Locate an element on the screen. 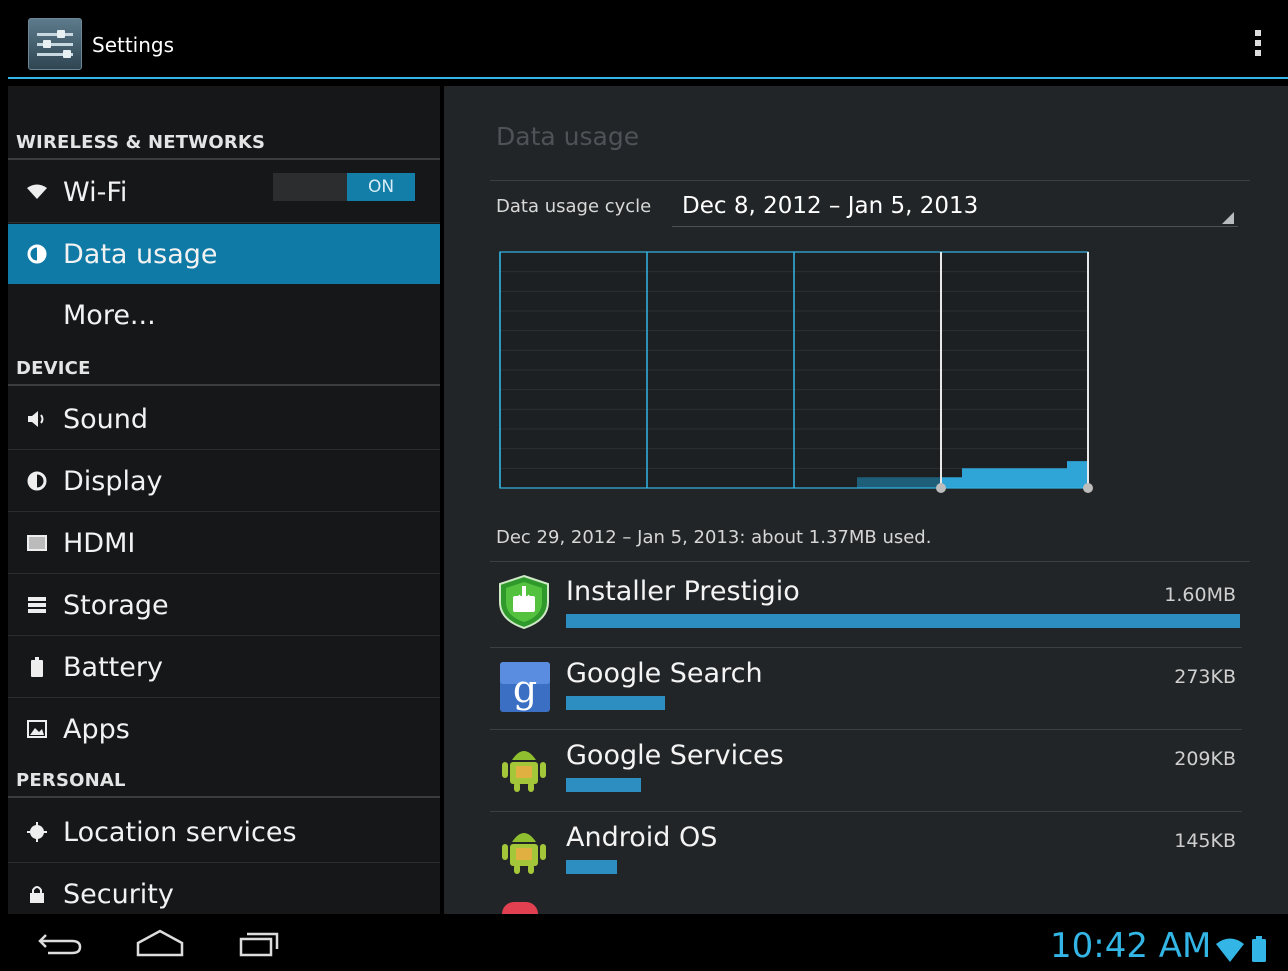 This screenshot has height=971, width=1288. apps-icon is located at coordinates (37, 729).